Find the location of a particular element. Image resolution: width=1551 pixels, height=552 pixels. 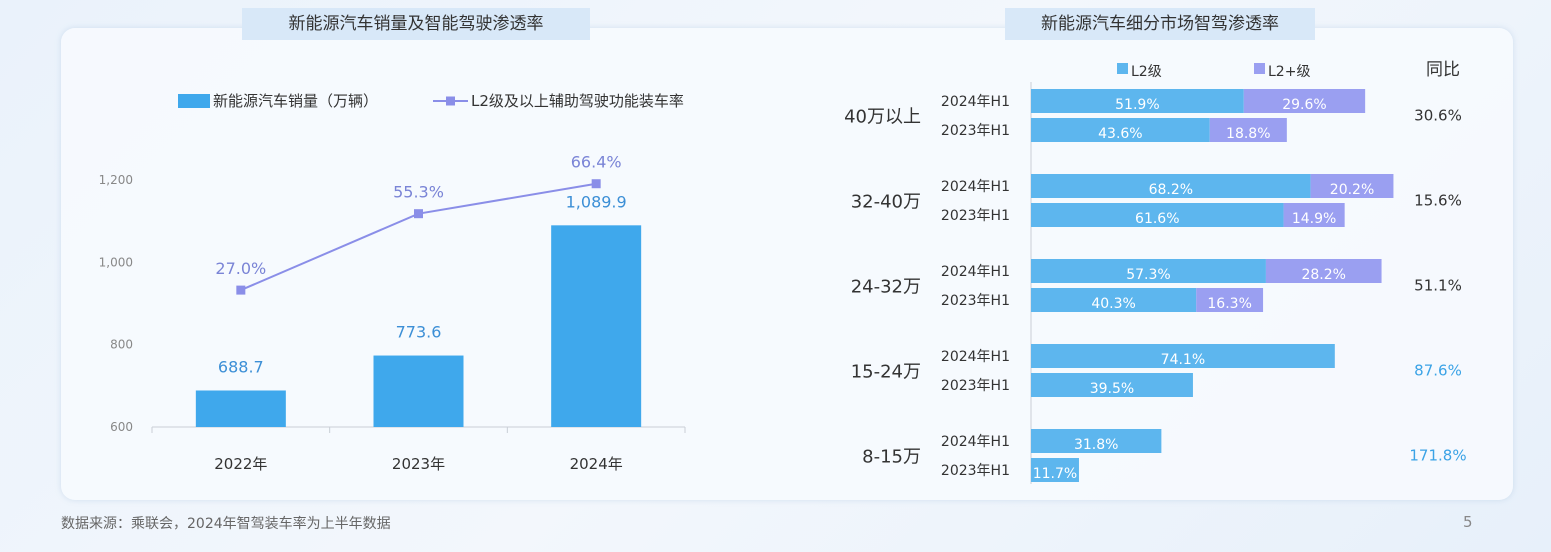

line-data-label: 27.0% is located at coordinates (240, 268).